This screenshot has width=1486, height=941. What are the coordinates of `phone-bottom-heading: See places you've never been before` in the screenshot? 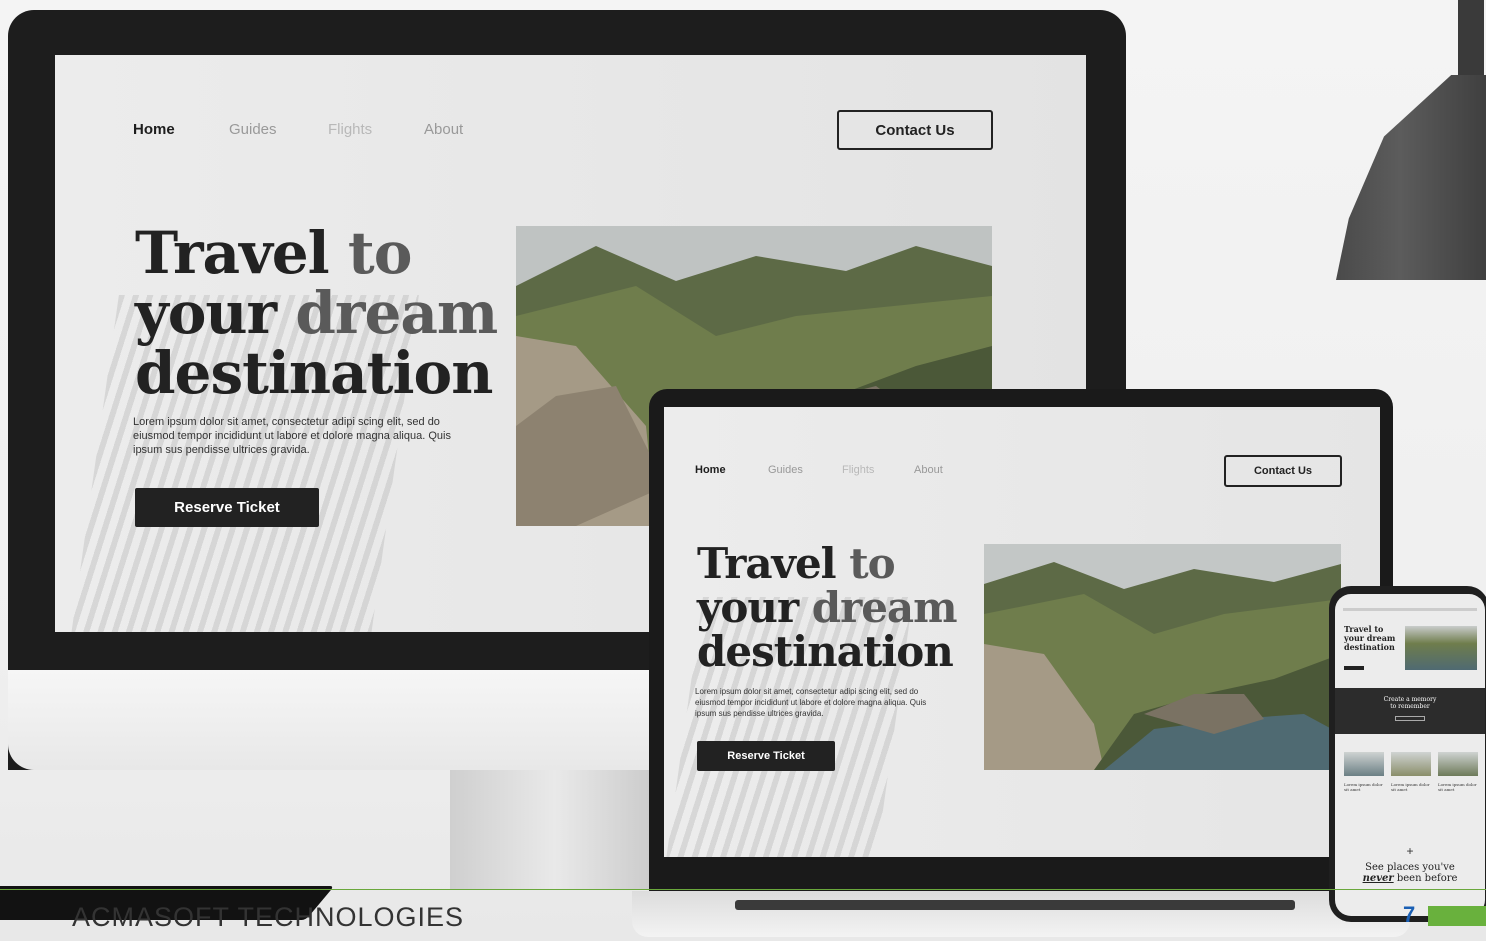 It's located at (1410, 873).